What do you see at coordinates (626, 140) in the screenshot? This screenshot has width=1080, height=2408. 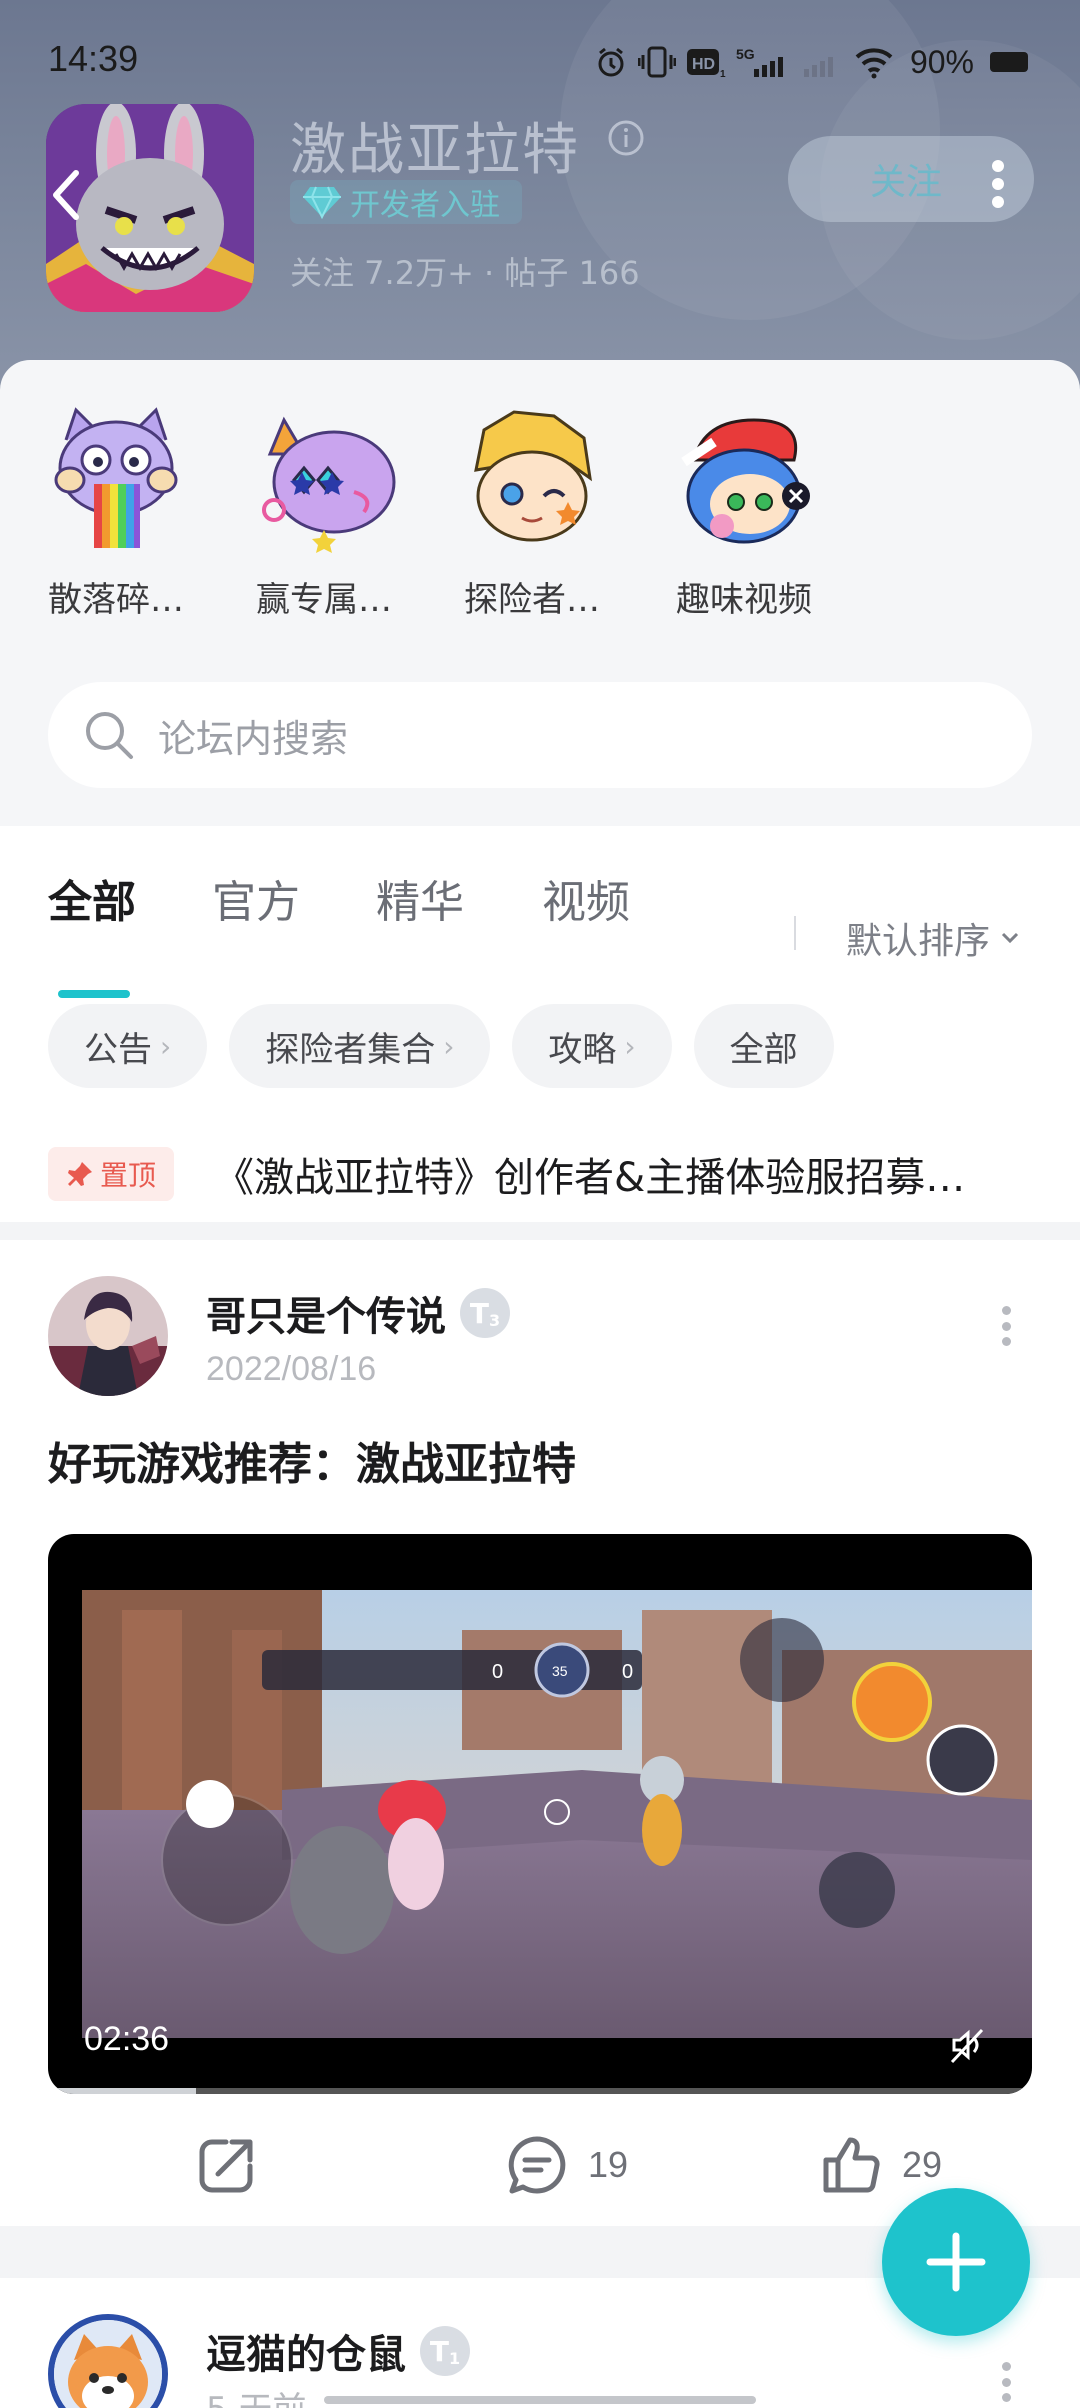 I see `info-icon` at bounding box center [626, 140].